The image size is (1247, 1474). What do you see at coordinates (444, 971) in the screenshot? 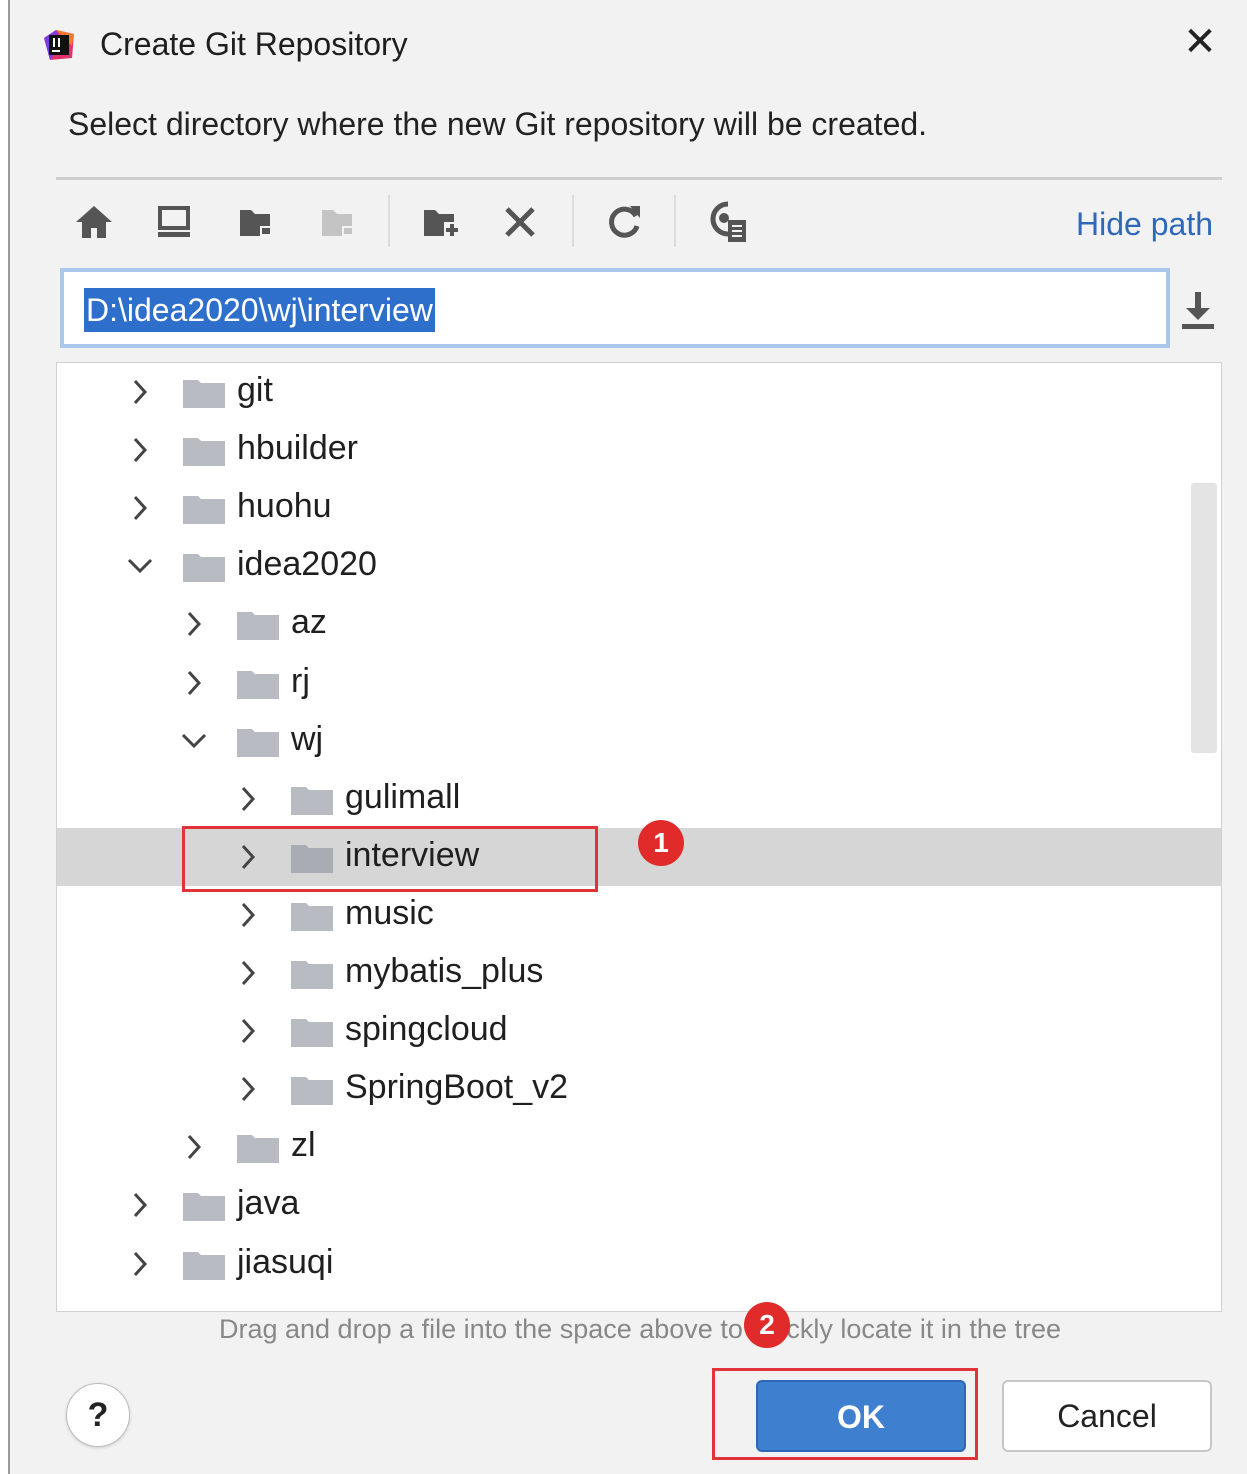
I see `tree-item-label: mybatis_plus` at bounding box center [444, 971].